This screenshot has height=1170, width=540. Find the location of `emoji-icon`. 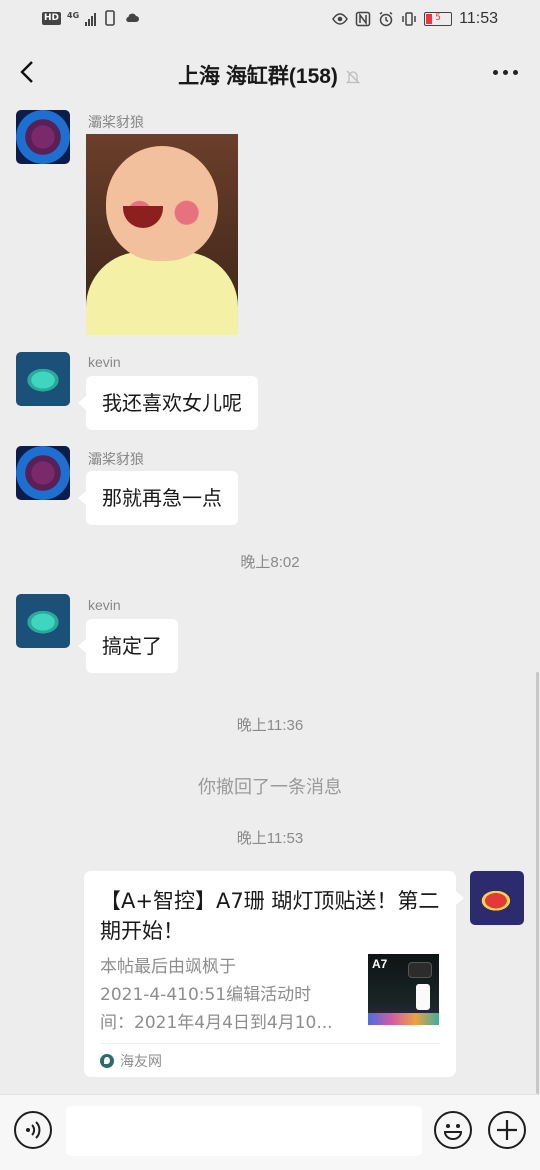

emoji-icon is located at coordinates (453, 1130).